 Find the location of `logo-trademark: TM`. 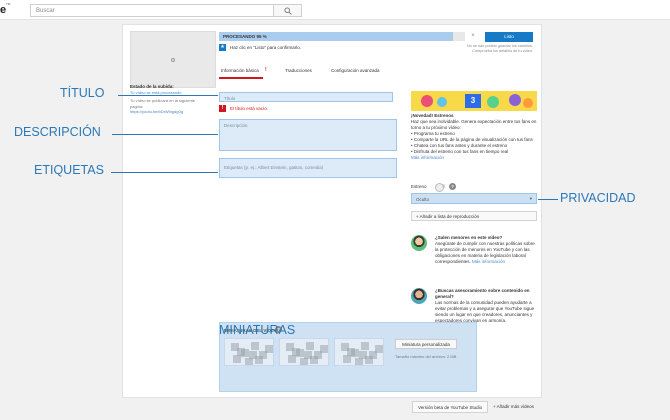

logo-trademark: TM is located at coordinates (8, 4).